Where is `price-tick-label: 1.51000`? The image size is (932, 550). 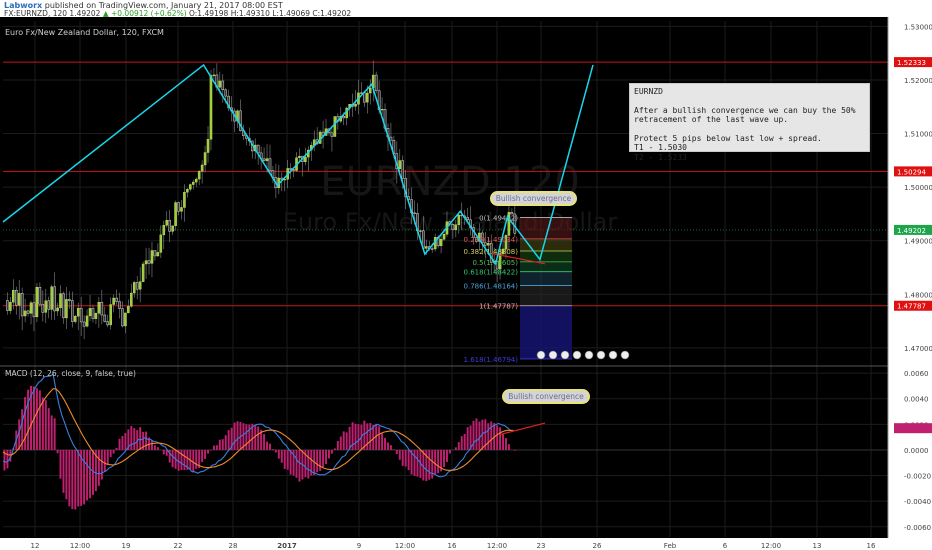 price-tick-label: 1.51000 is located at coordinates (918, 135).